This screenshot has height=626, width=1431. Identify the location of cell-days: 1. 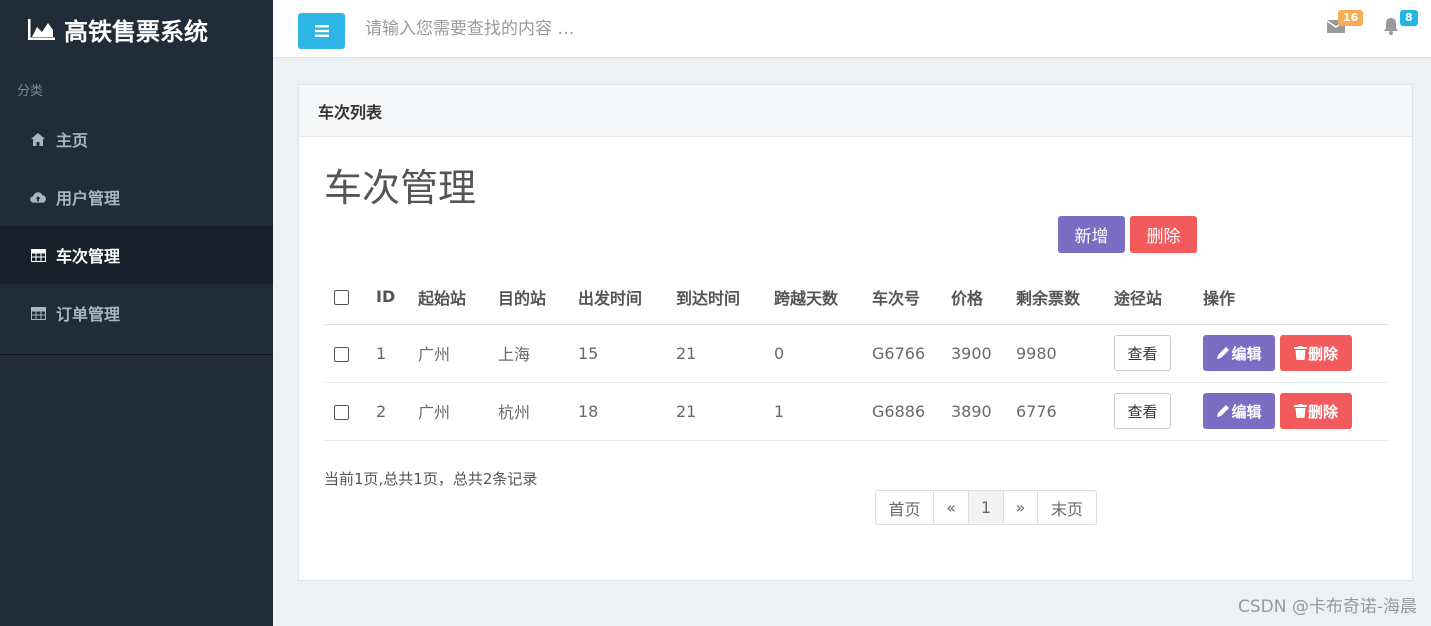
(823, 411).